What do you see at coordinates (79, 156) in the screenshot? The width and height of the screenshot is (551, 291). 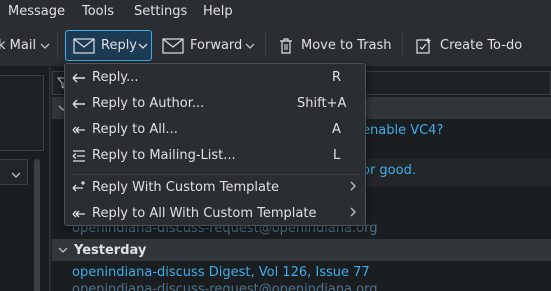 I see `mailing-list-reply-icon` at bounding box center [79, 156].